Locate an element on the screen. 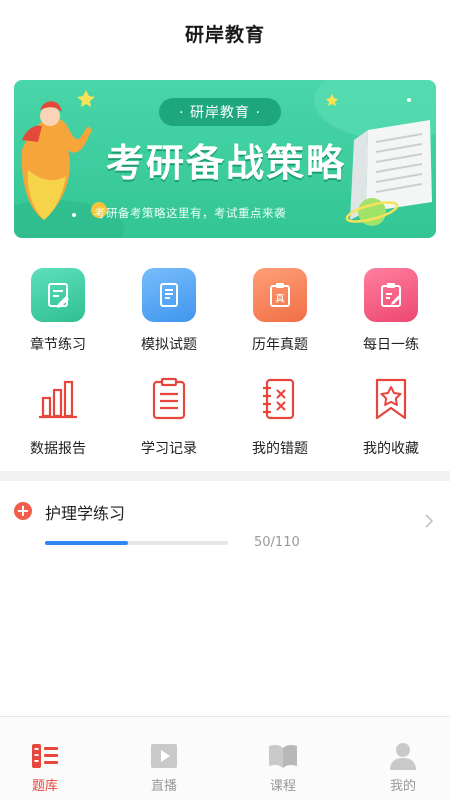 This screenshot has width=450, height=800. feature-study-record: 学习记录 is located at coordinates (169, 415).